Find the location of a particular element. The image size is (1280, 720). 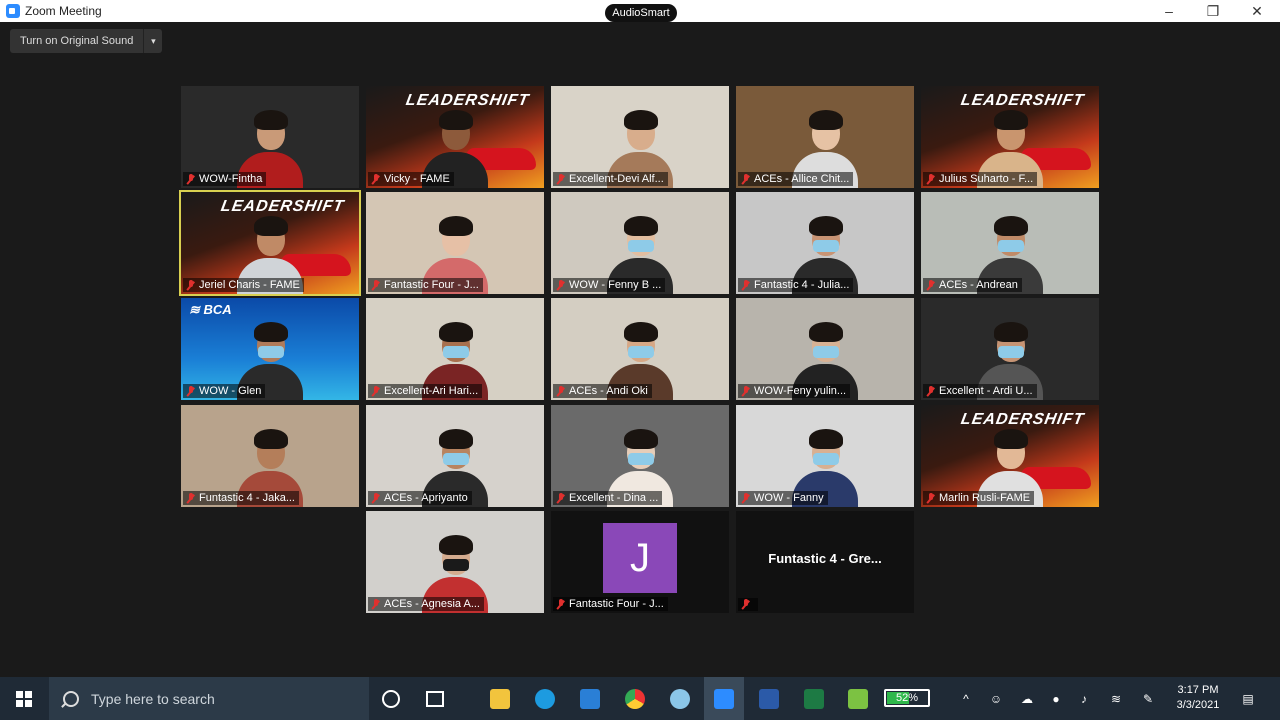

participant-name: WOW-Fintha is located at coordinates (231, 179).